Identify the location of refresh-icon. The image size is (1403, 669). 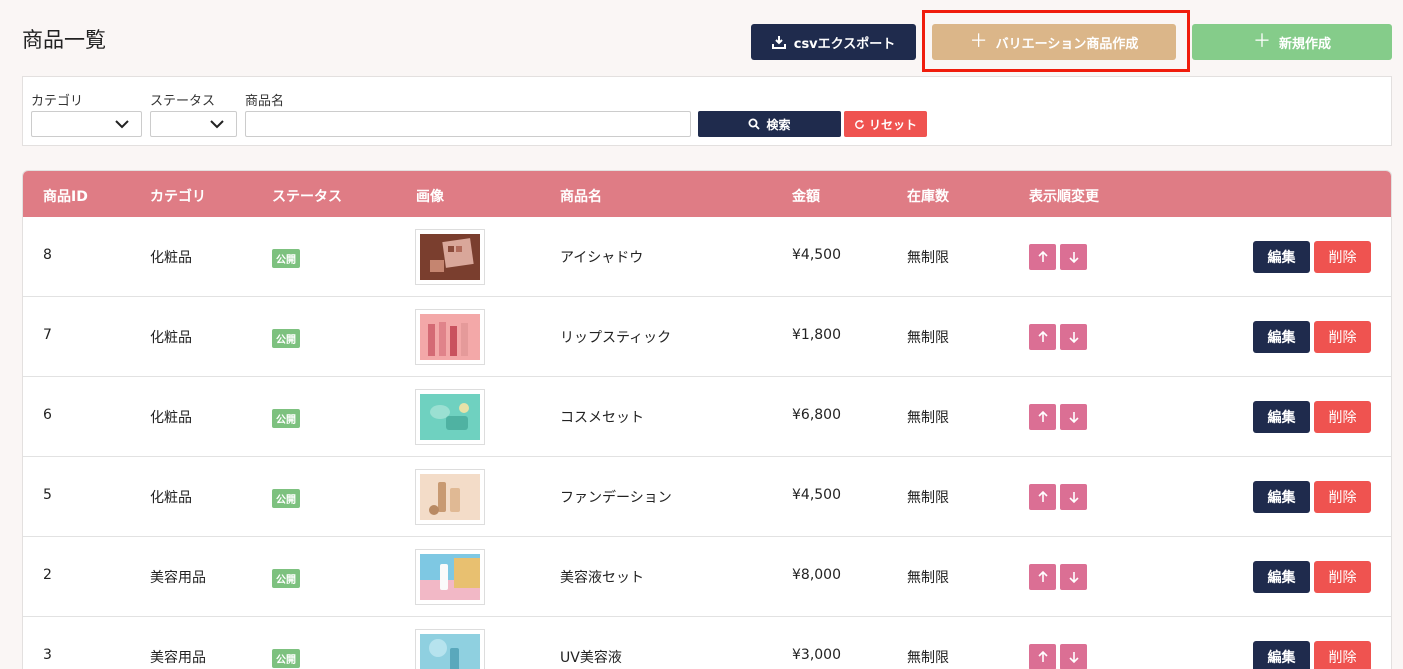
(859, 124).